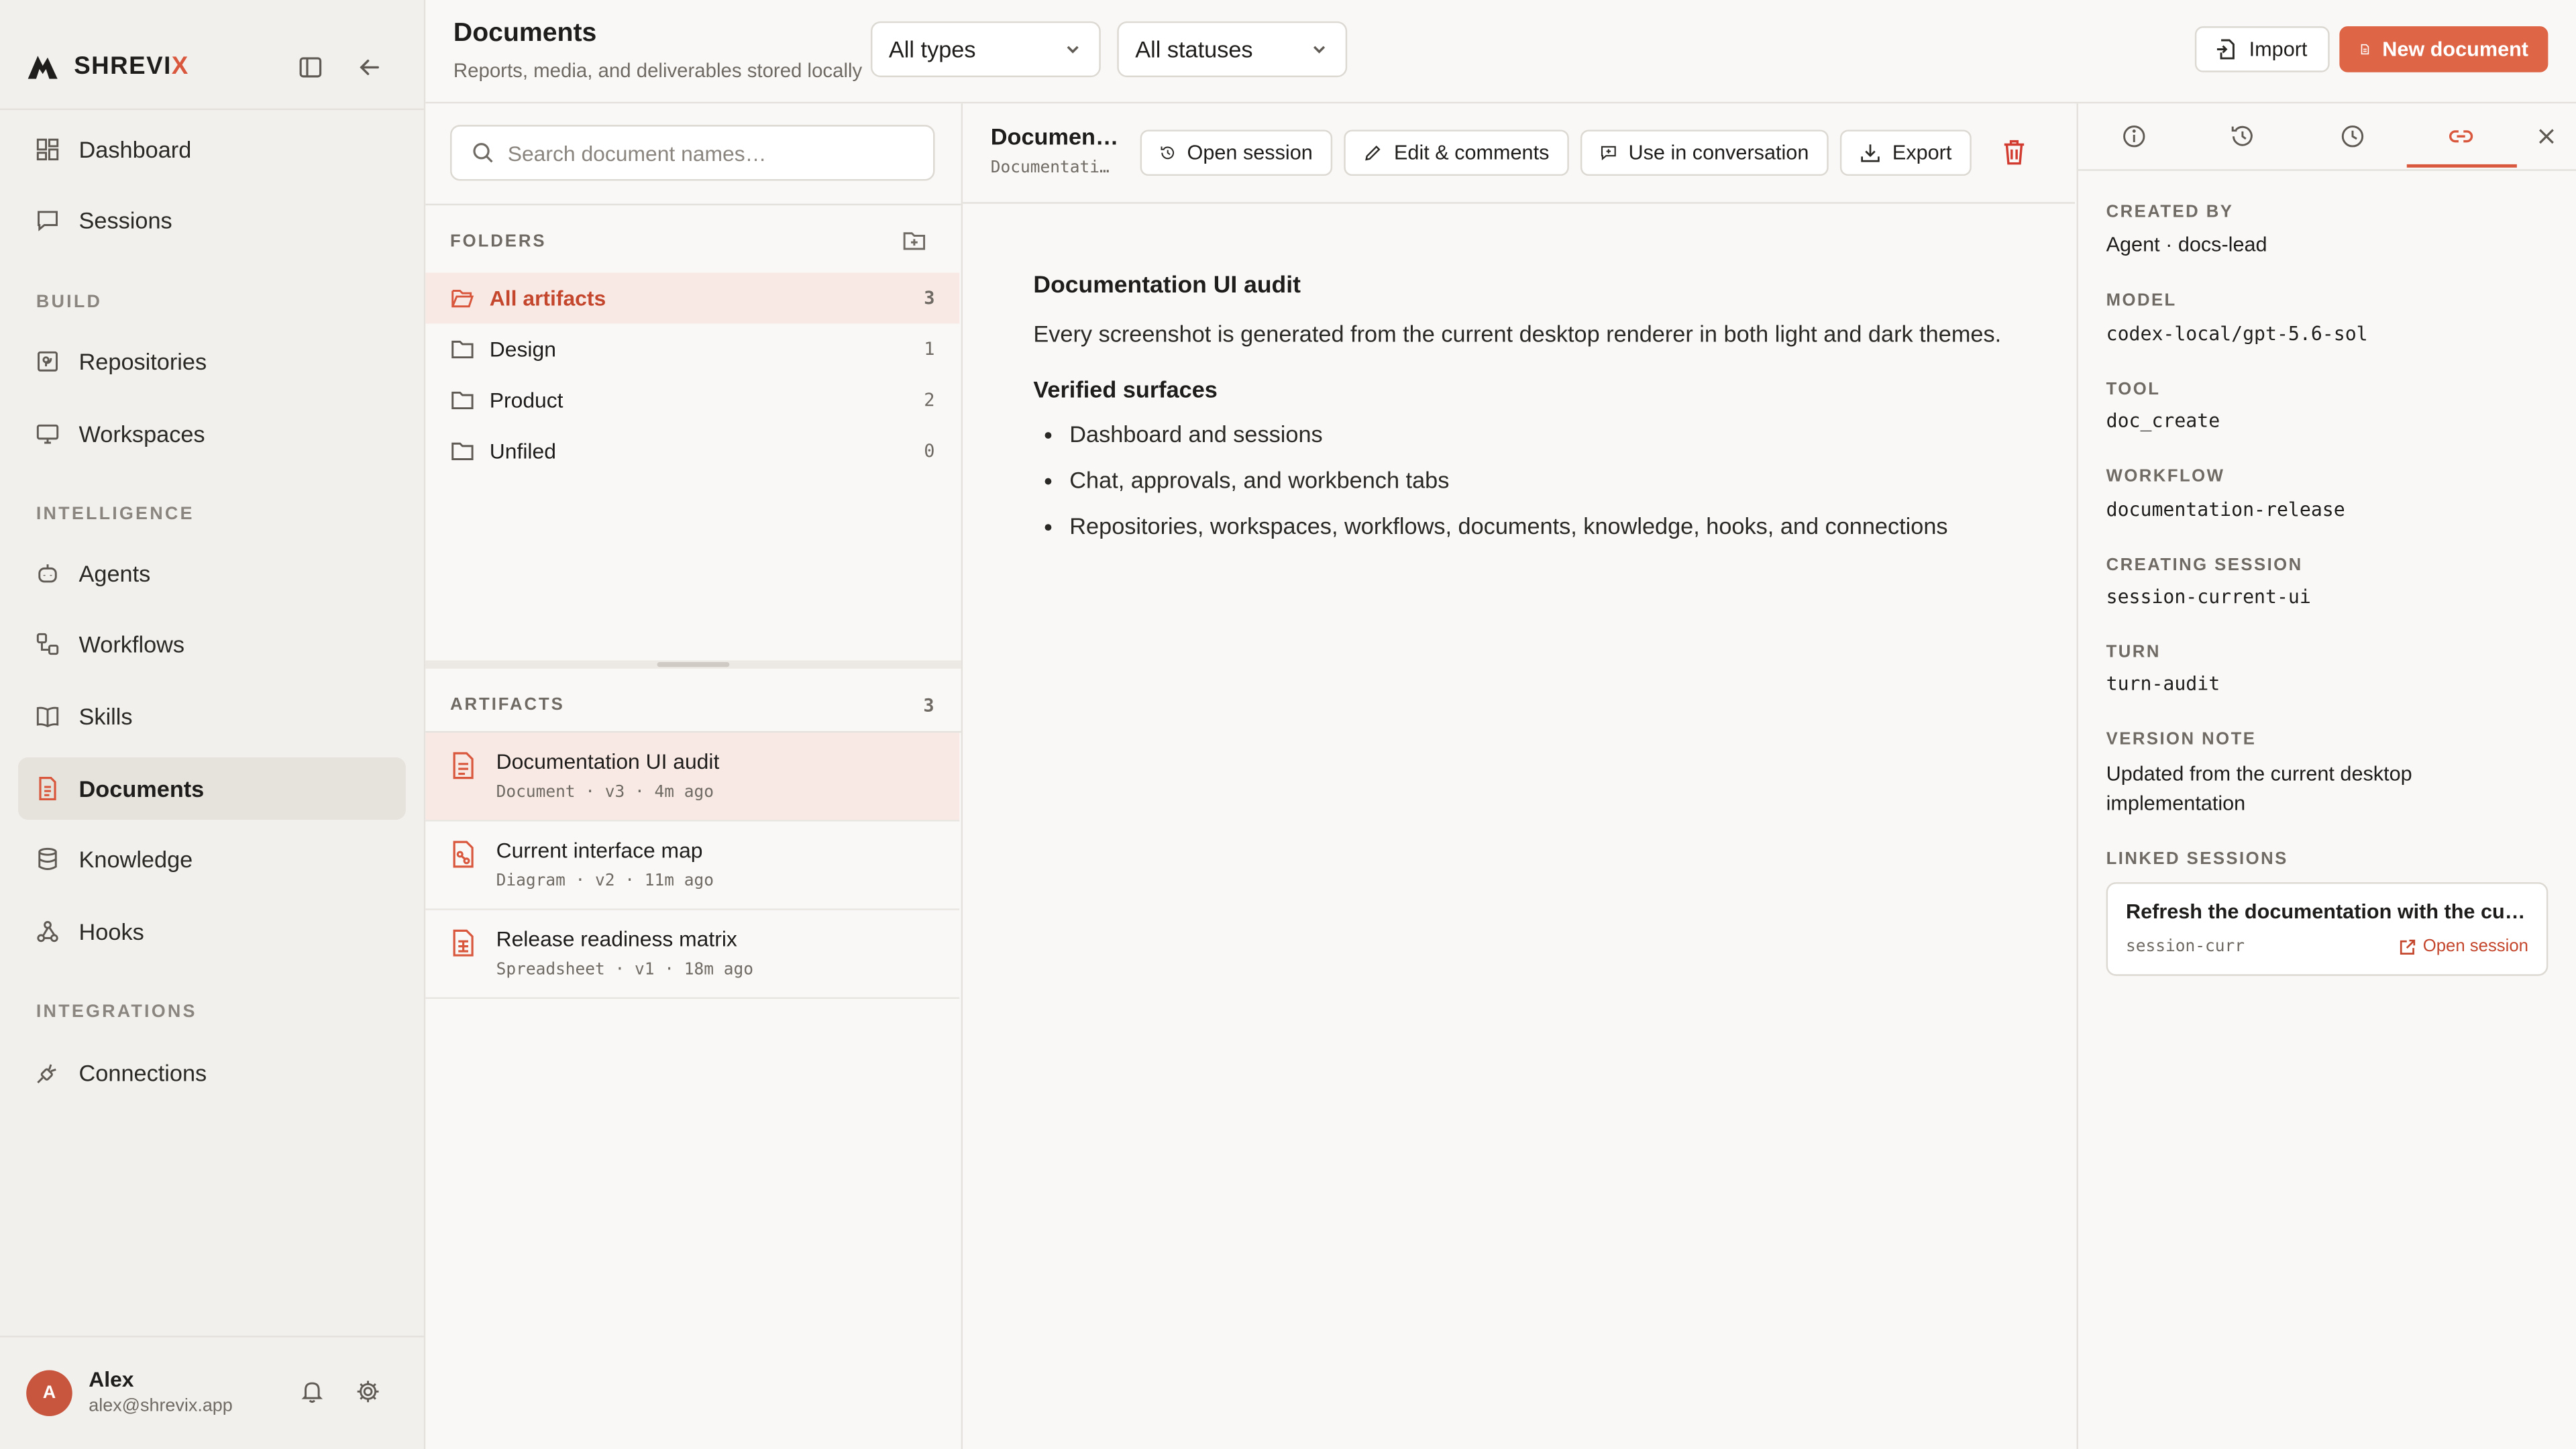 This screenshot has width=2576, height=1449. Describe the element at coordinates (2443, 49) in the screenshot. I see `new-document-button: New document` at that location.